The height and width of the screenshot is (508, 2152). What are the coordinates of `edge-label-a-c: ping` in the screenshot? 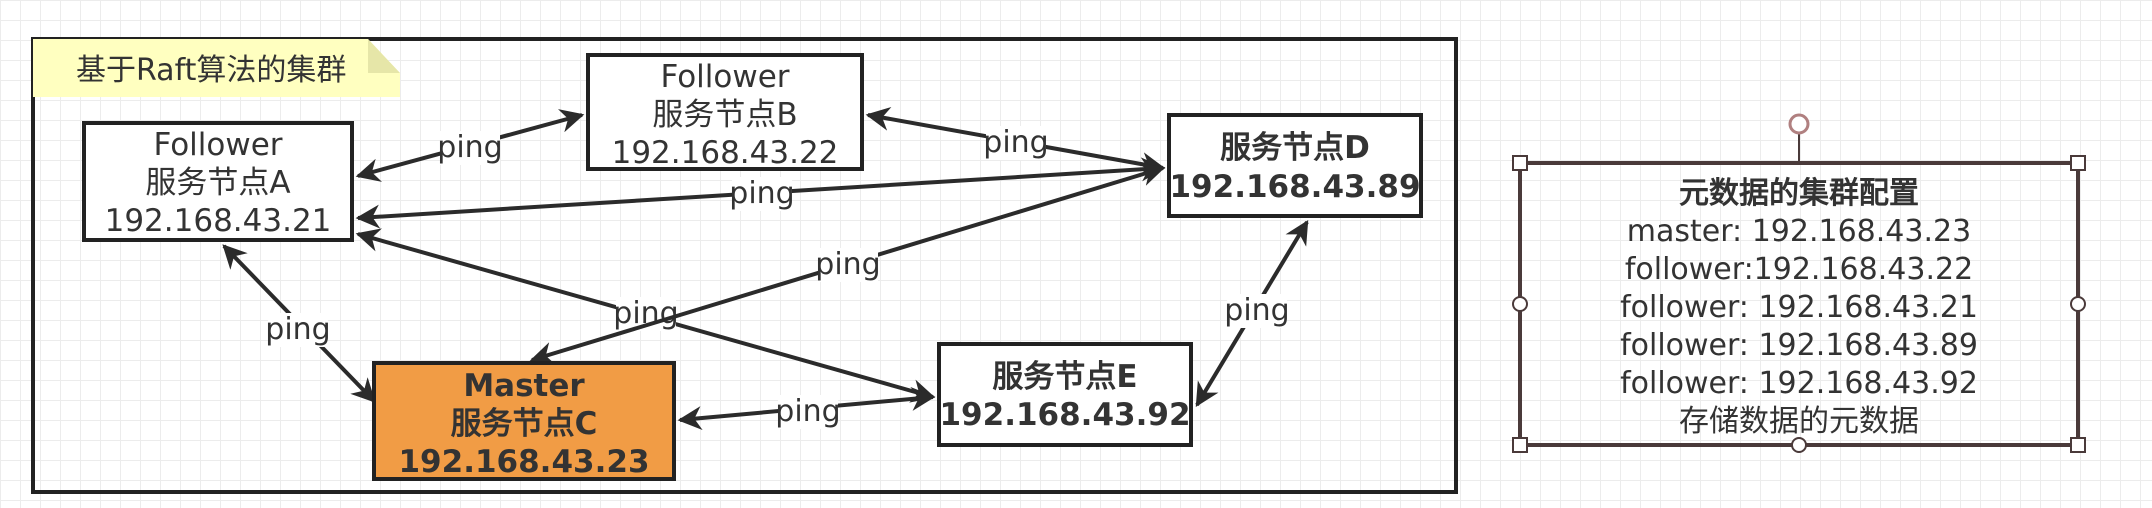 It's located at (297, 329).